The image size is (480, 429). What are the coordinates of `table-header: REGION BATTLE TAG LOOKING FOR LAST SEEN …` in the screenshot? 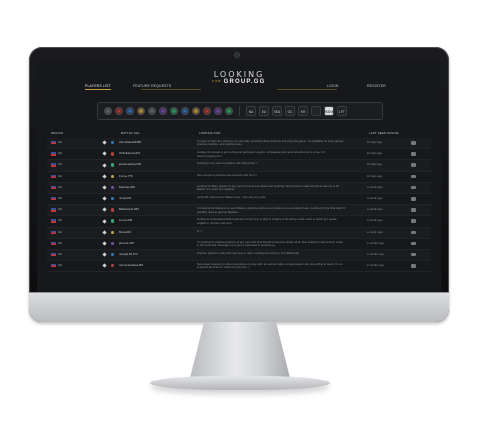 It's located at (239, 134).